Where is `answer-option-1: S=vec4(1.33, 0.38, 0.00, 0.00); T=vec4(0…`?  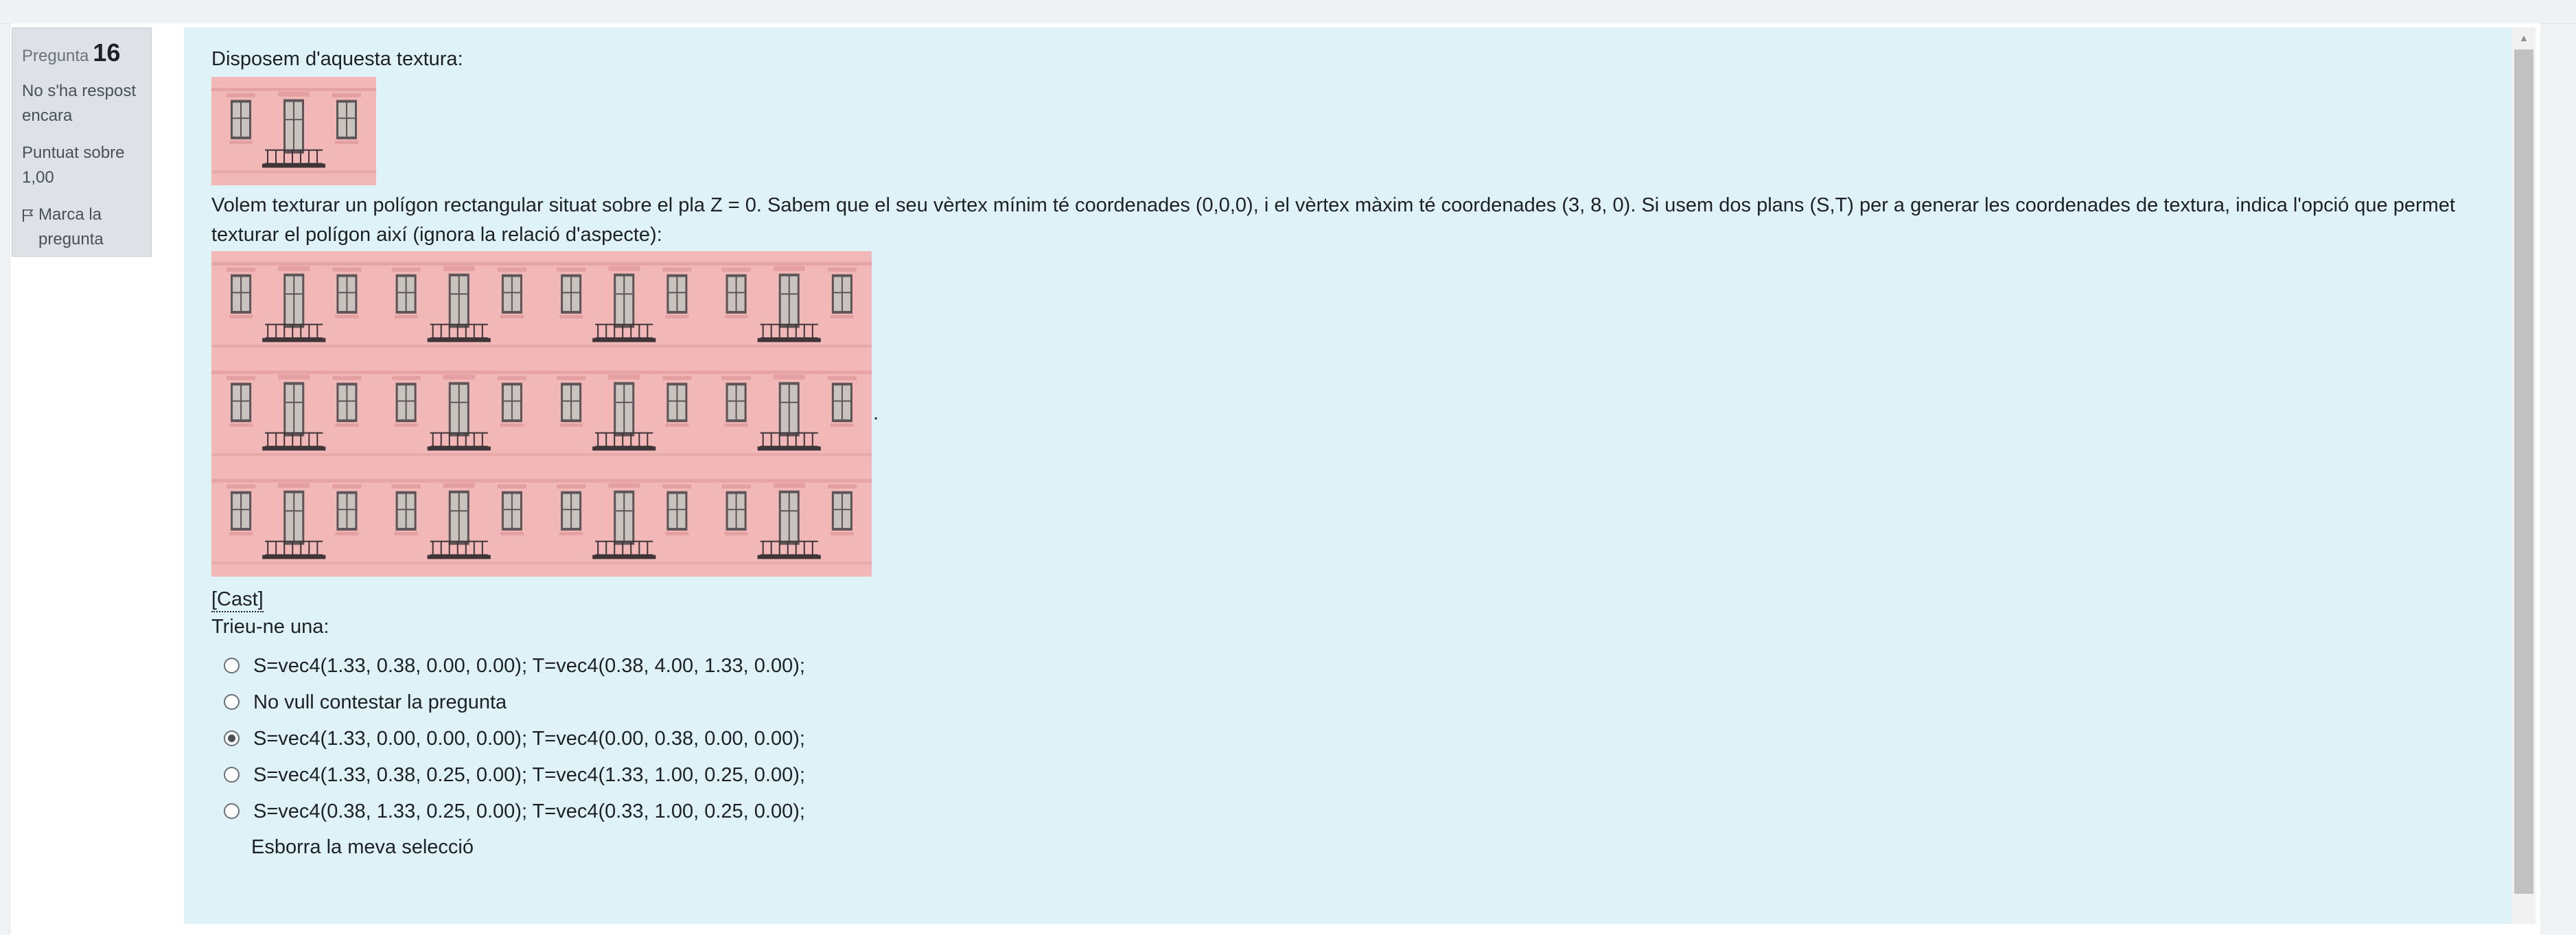
answer-option-1: S=vec4(1.33, 0.38, 0.00, 0.00); T=vec4(0… is located at coordinates (1362, 665).